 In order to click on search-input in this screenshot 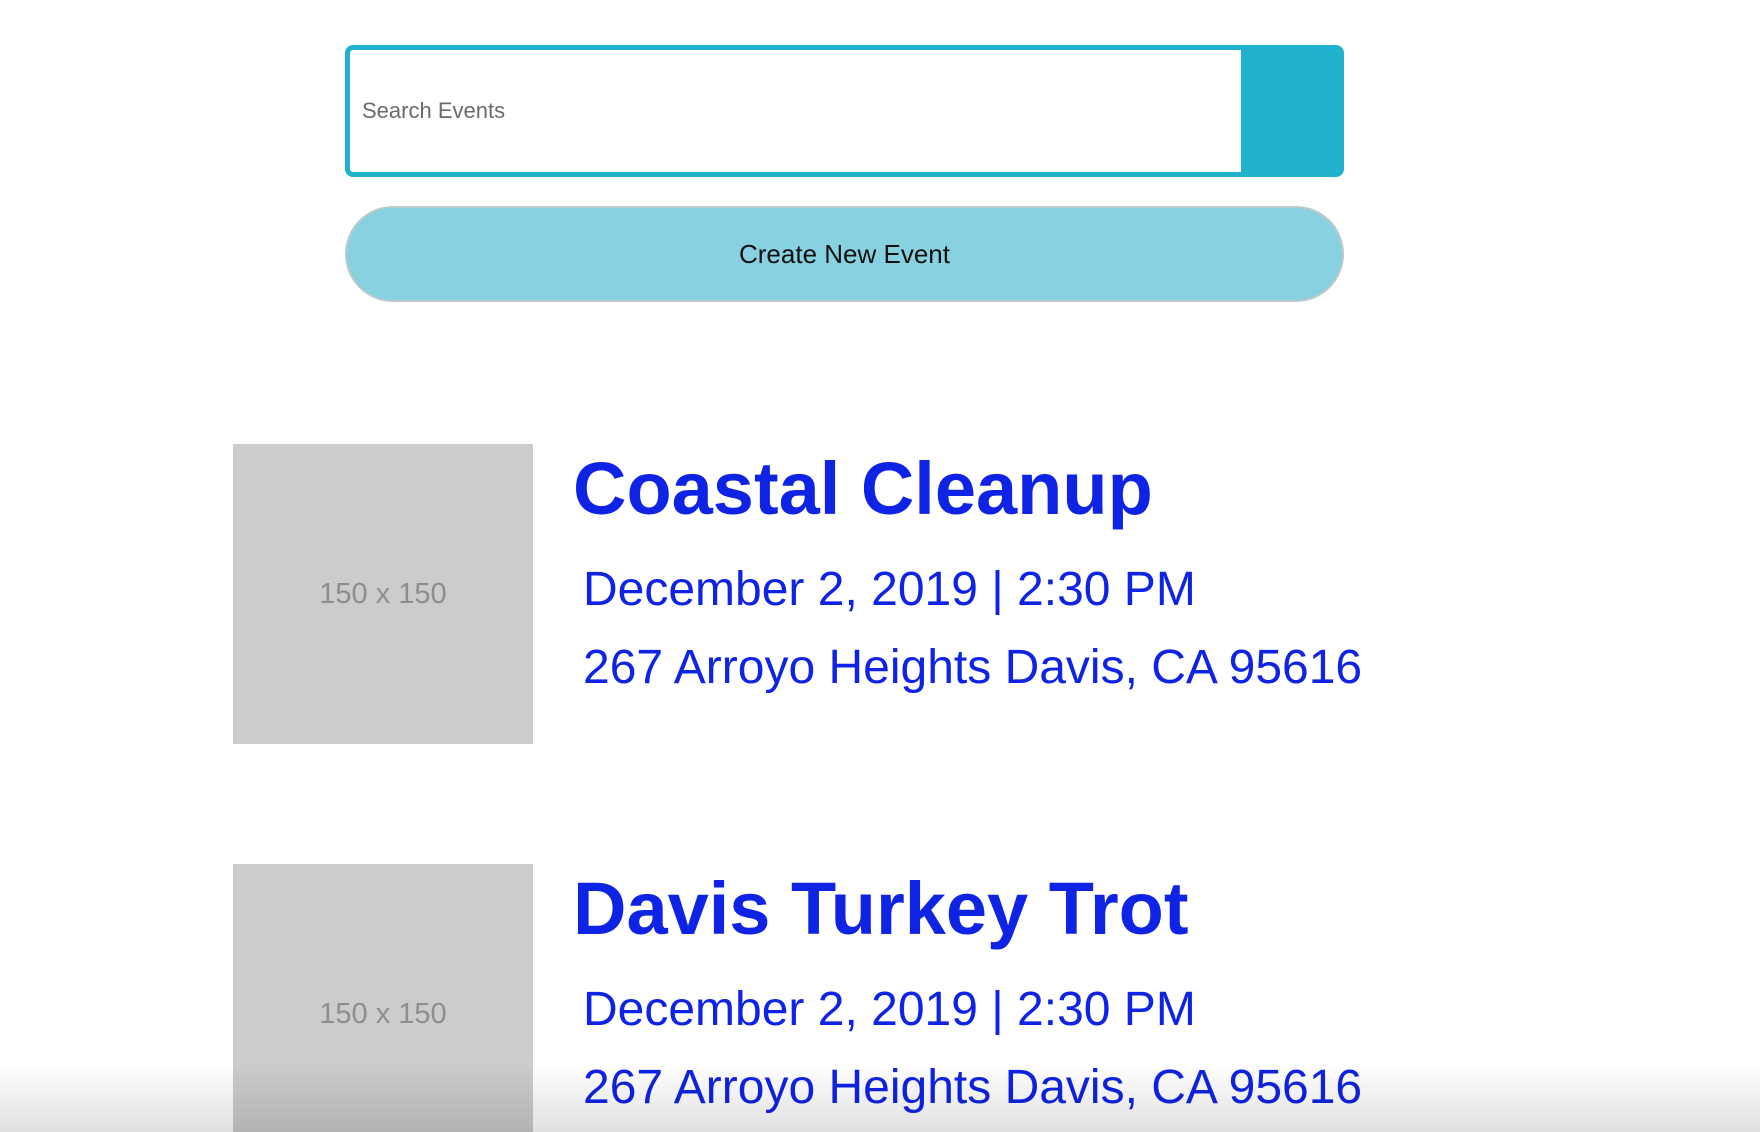, I will do `click(795, 111)`.